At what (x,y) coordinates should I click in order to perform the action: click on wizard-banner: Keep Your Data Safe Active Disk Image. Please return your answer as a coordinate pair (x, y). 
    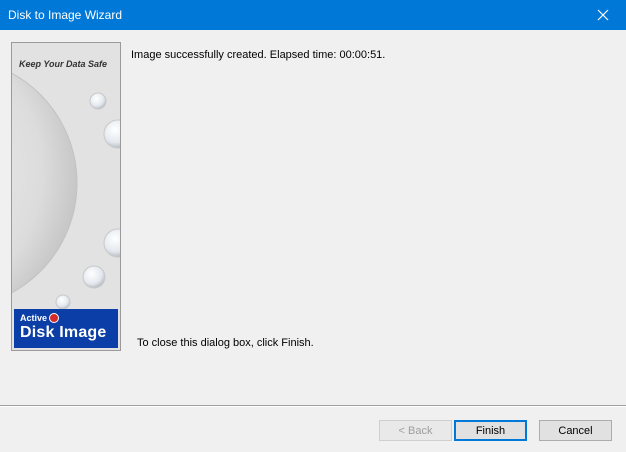
    Looking at the image, I should click on (66, 196).